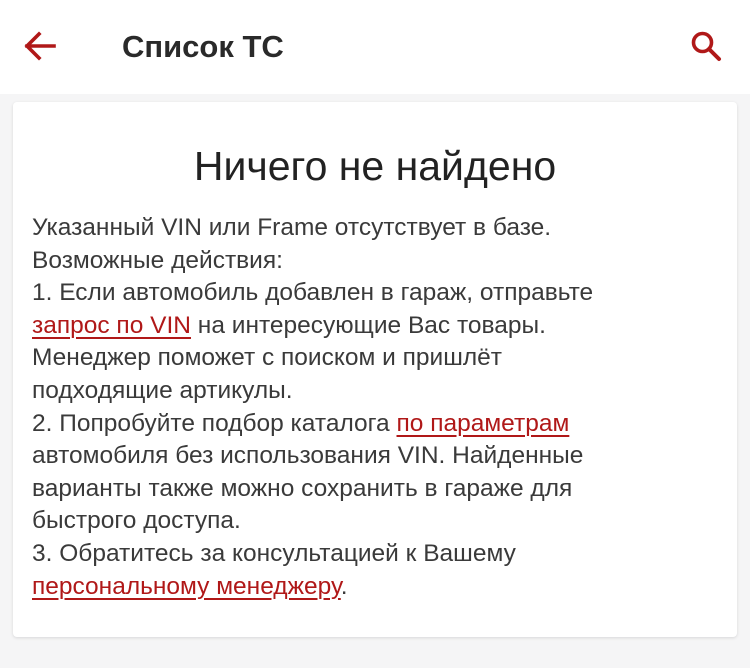  What do you see at coordinates (157, 260) in the screenshot?
I see `message-line: Возможные действия:` at bounding box center [157, 260].